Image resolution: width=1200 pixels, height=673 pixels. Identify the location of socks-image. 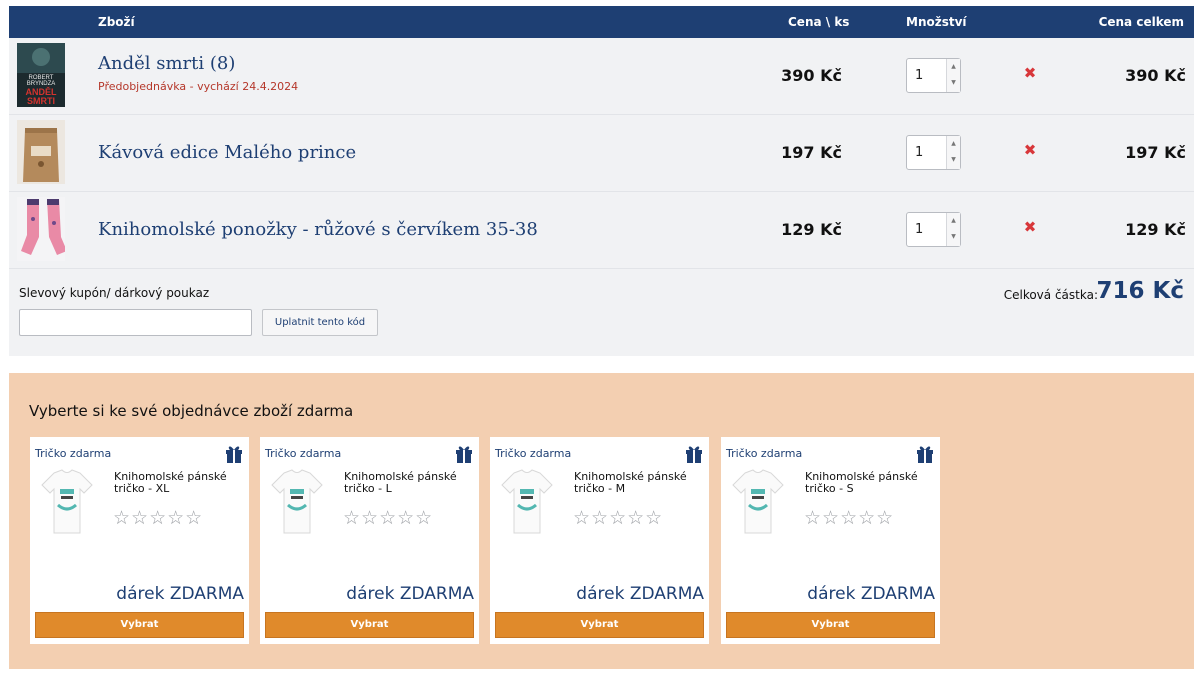
(41, 229).